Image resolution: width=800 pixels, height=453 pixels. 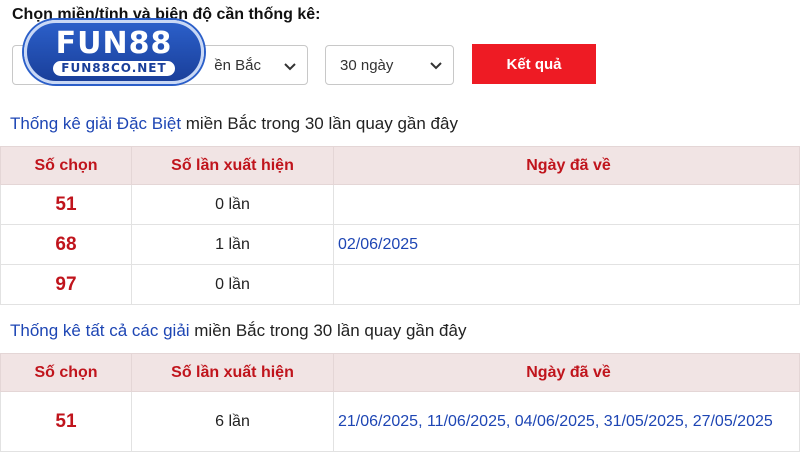 I want to click on table-row: 51 0 lần, so click(x=400, y=204).